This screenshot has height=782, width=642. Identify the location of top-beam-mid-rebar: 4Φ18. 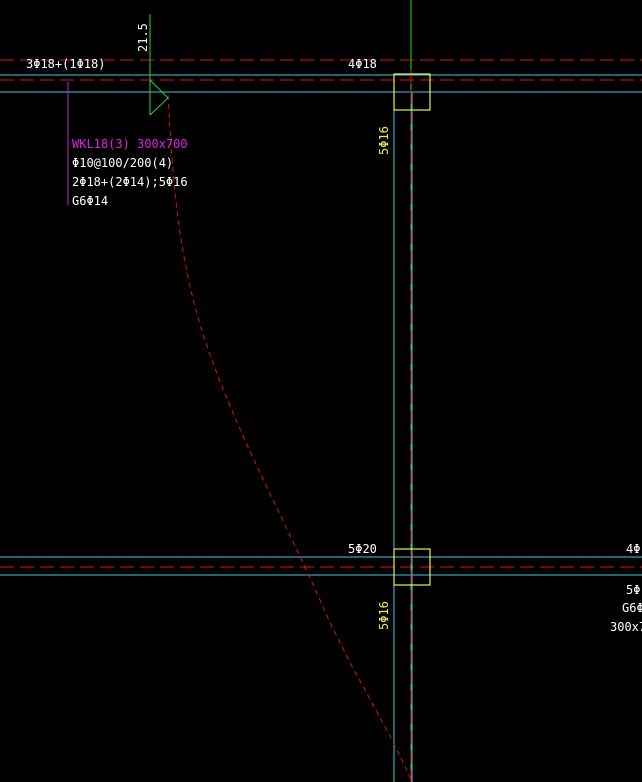
(362, 64).